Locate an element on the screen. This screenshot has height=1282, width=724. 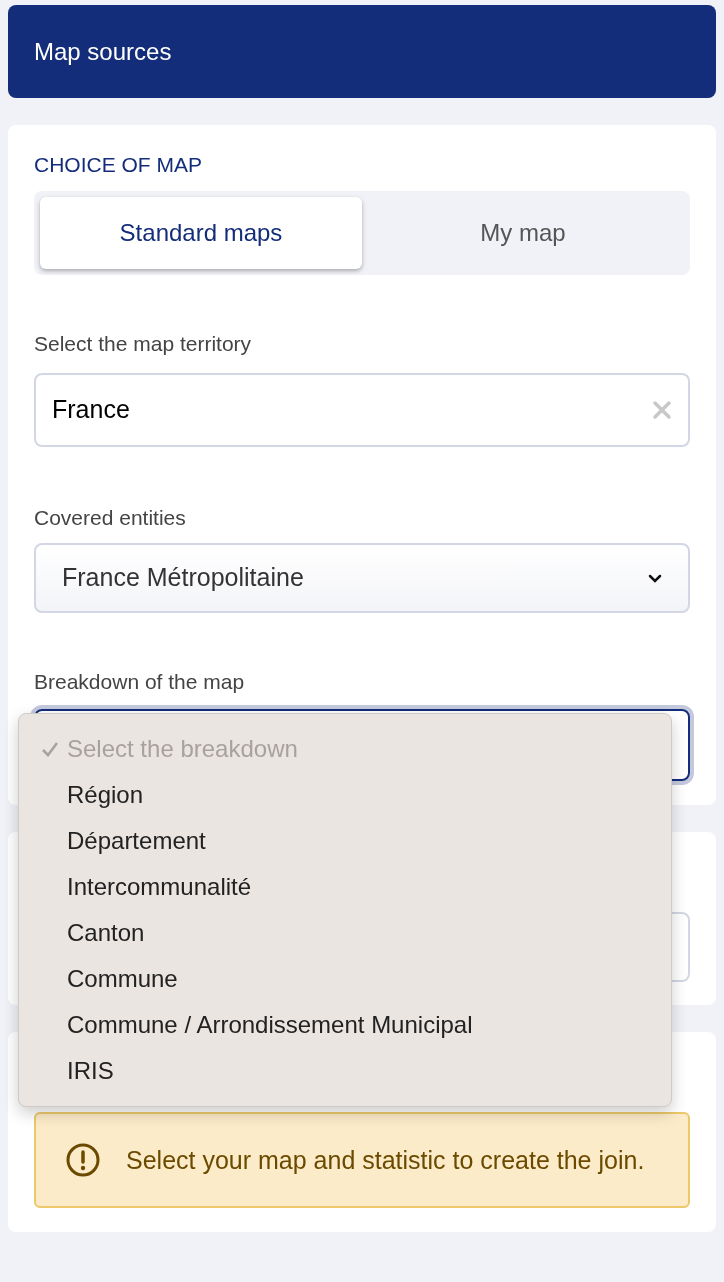
territory-value: France is located at coordinates (91, 410).